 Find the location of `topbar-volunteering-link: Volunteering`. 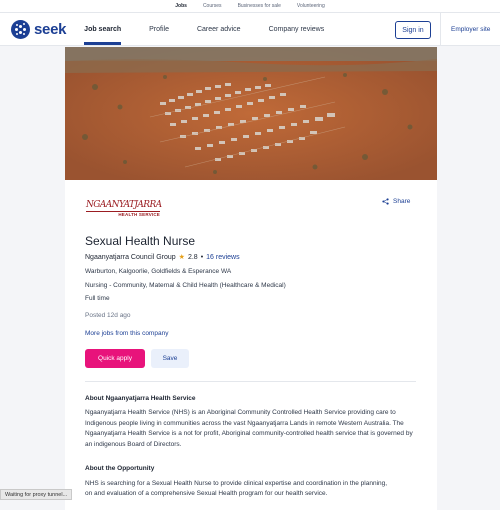

topbar-volunteering-link: Volunteering is located at coordinates (311, 6).